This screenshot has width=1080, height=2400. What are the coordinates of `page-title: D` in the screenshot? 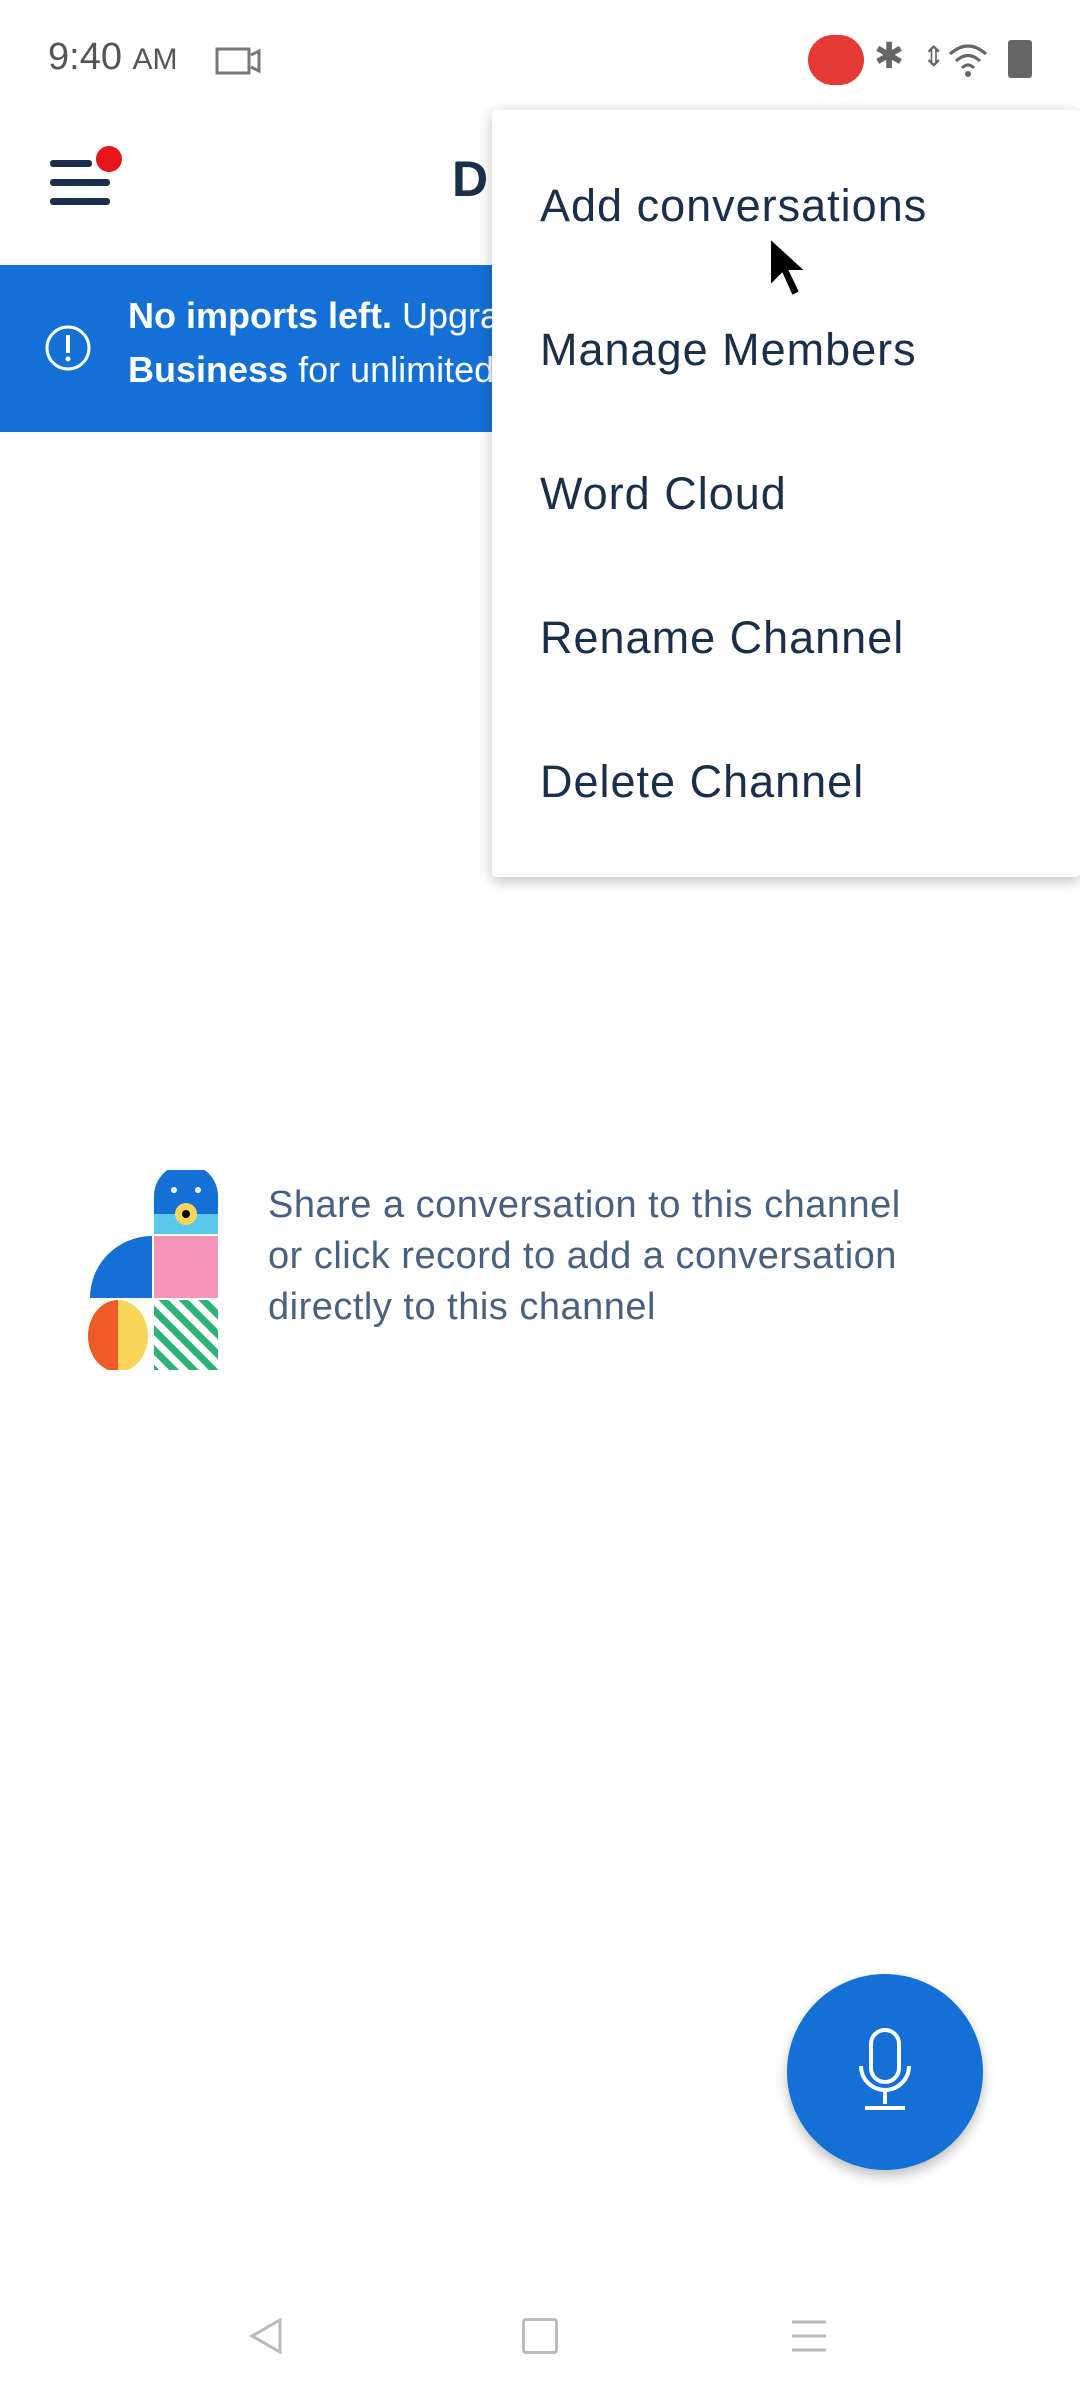 It's located at (470, 179).